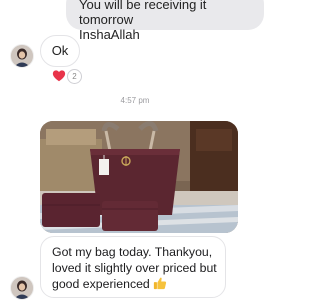  What do you see at coordinates (160, 285) in the screenshot?
I see `thumbs-up-icon` at bounding box center [160, 285].